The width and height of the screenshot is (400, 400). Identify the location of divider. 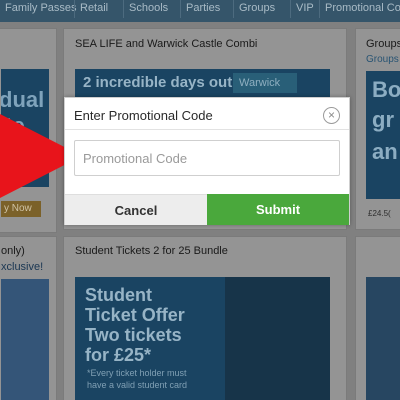
(207, 129).